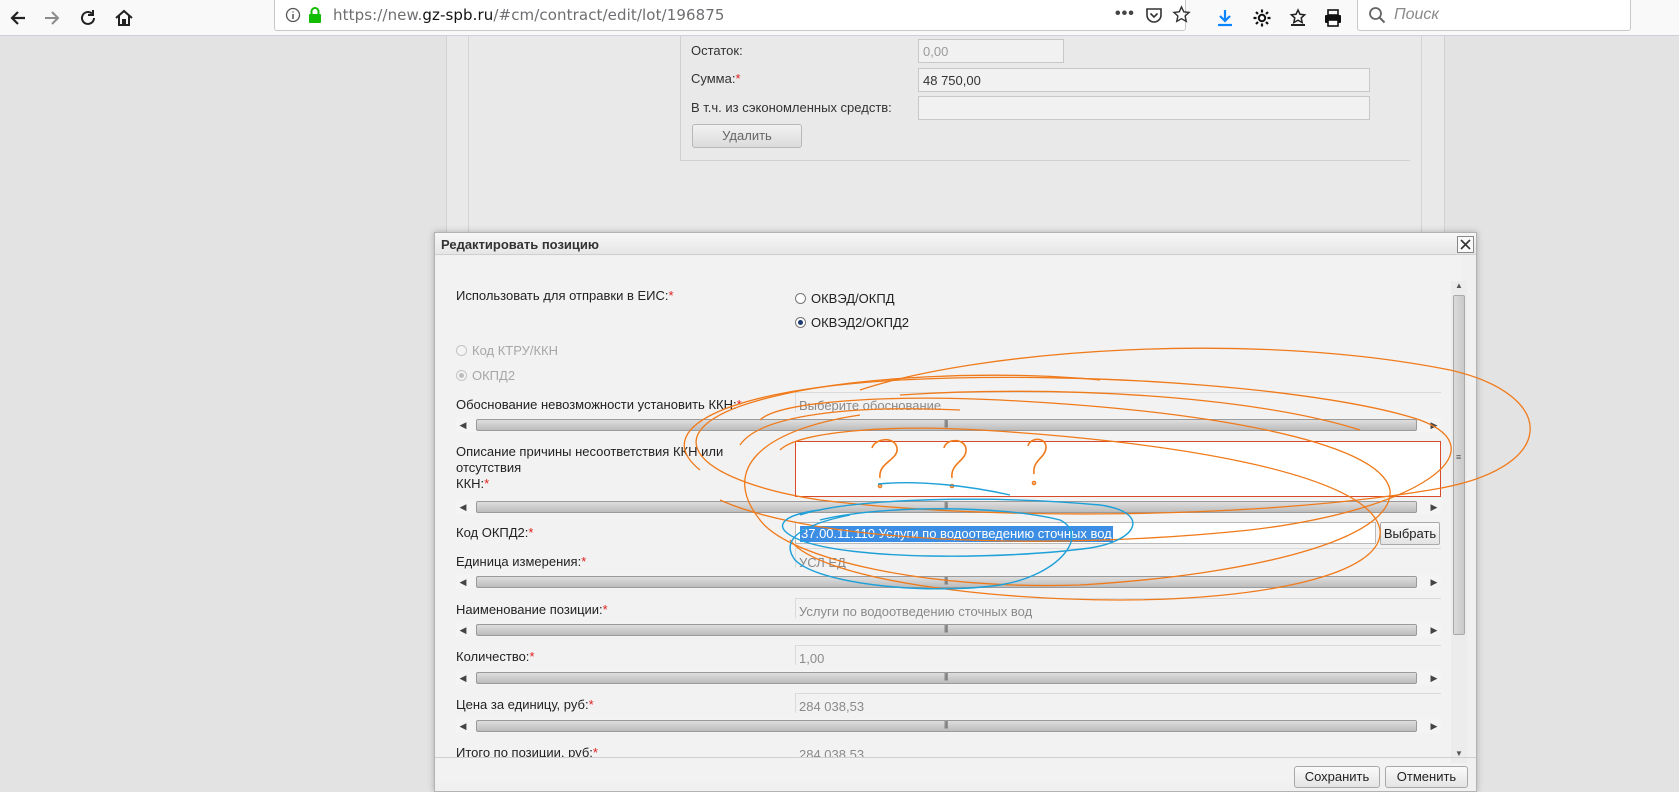 This screenshot has height=792, width=1679. I want to click on reason-hscroll: ◀ ||| ▶, so click(948, 425).